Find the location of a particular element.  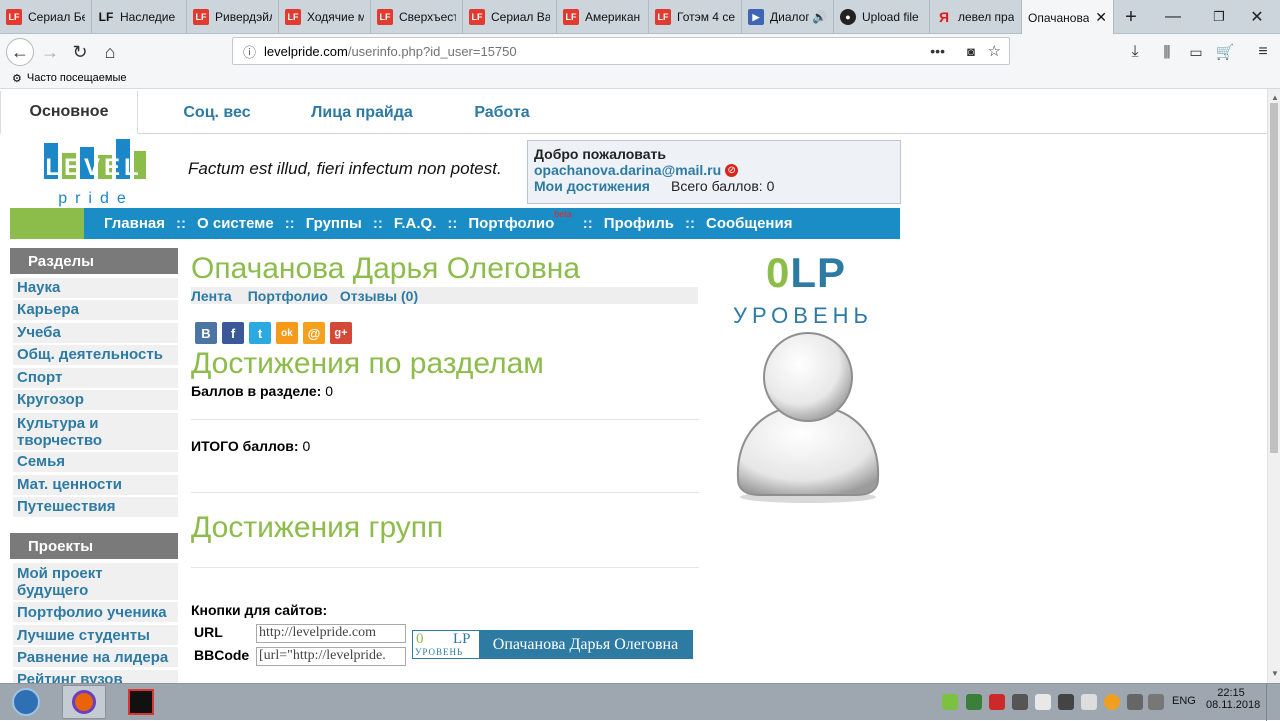

reload-icon: ↻ is located at coordinates (80, 52).